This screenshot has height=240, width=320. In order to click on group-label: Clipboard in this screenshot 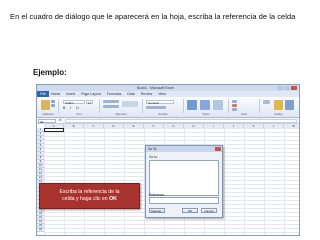, I will do `click(48, 114)`.